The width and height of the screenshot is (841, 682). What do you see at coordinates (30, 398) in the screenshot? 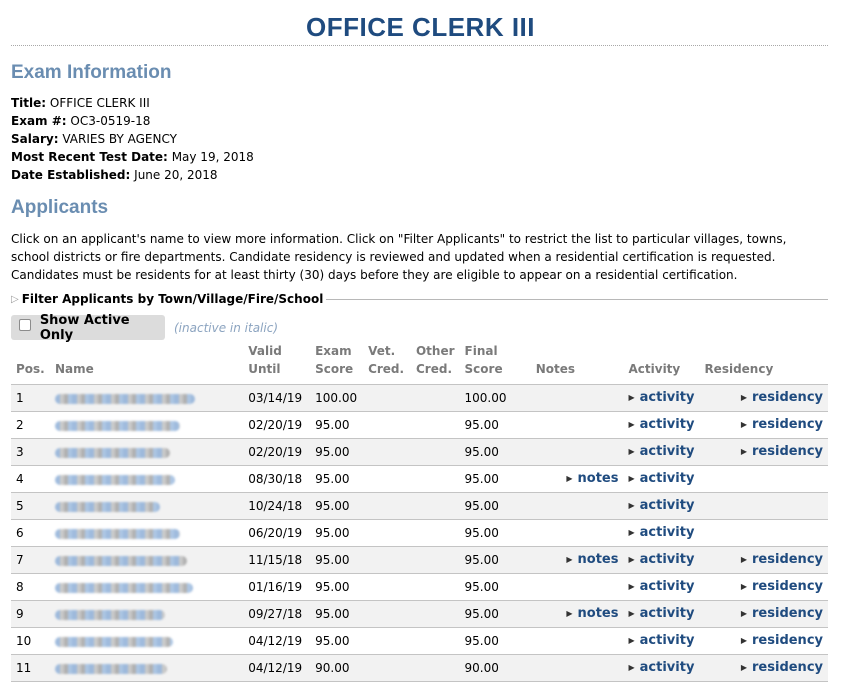
I see `row-pos: 1` at bounding box center [30, 398].